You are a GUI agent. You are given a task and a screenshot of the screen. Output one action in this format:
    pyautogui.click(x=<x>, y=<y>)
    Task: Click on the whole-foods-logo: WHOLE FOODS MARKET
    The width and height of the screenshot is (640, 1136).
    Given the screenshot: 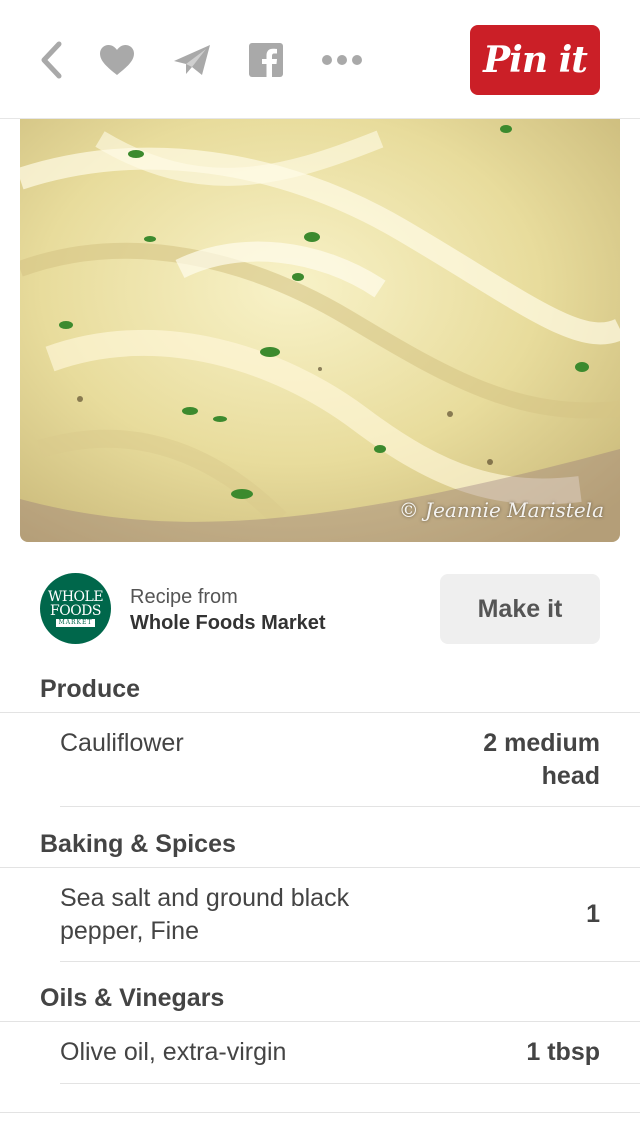 What is the action you would take?
    pyautogui.click(x=75, y=608)
    